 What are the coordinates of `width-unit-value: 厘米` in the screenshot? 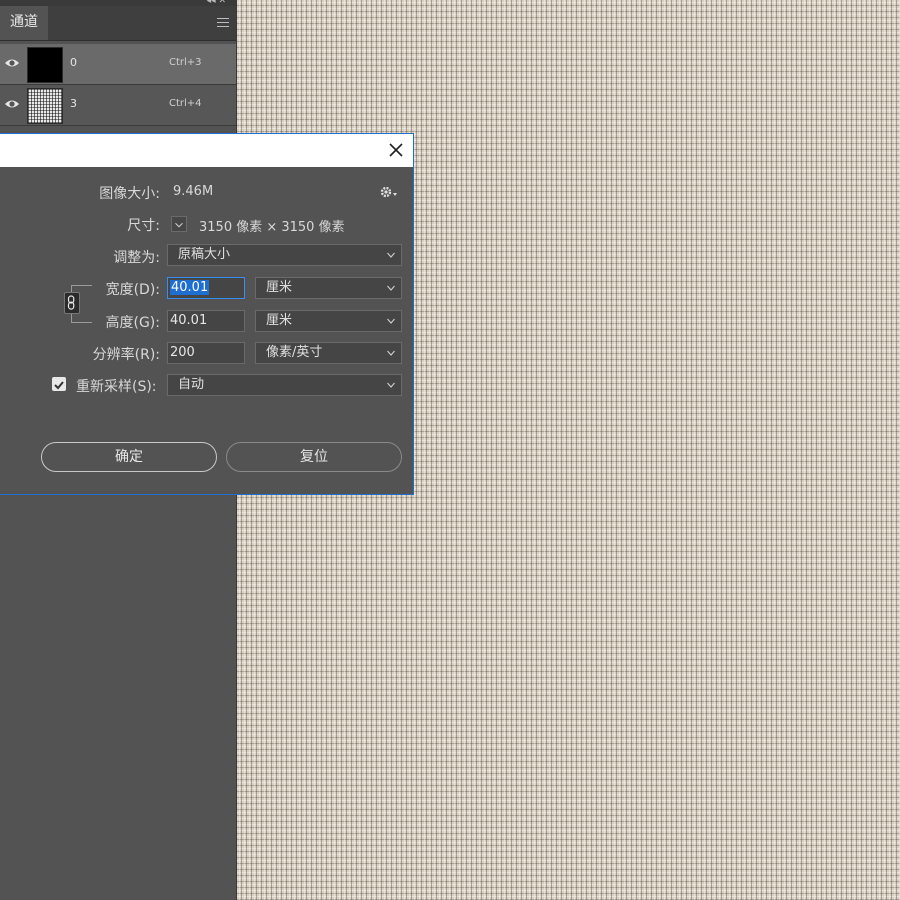 It's located at (279, 287).